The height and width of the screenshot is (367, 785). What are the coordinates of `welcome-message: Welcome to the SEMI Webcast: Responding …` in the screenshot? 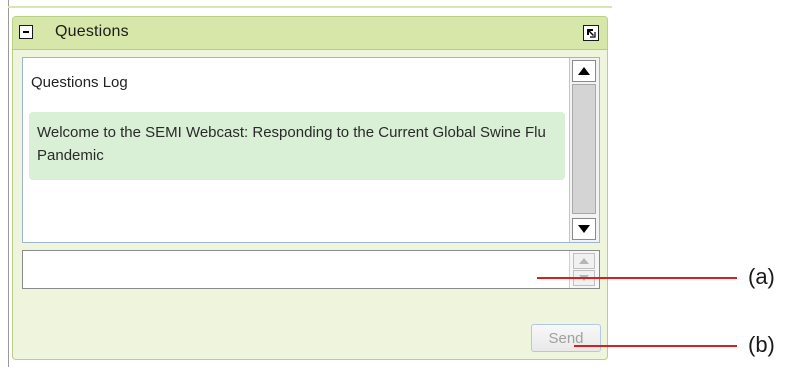 It's located at (297, 146).